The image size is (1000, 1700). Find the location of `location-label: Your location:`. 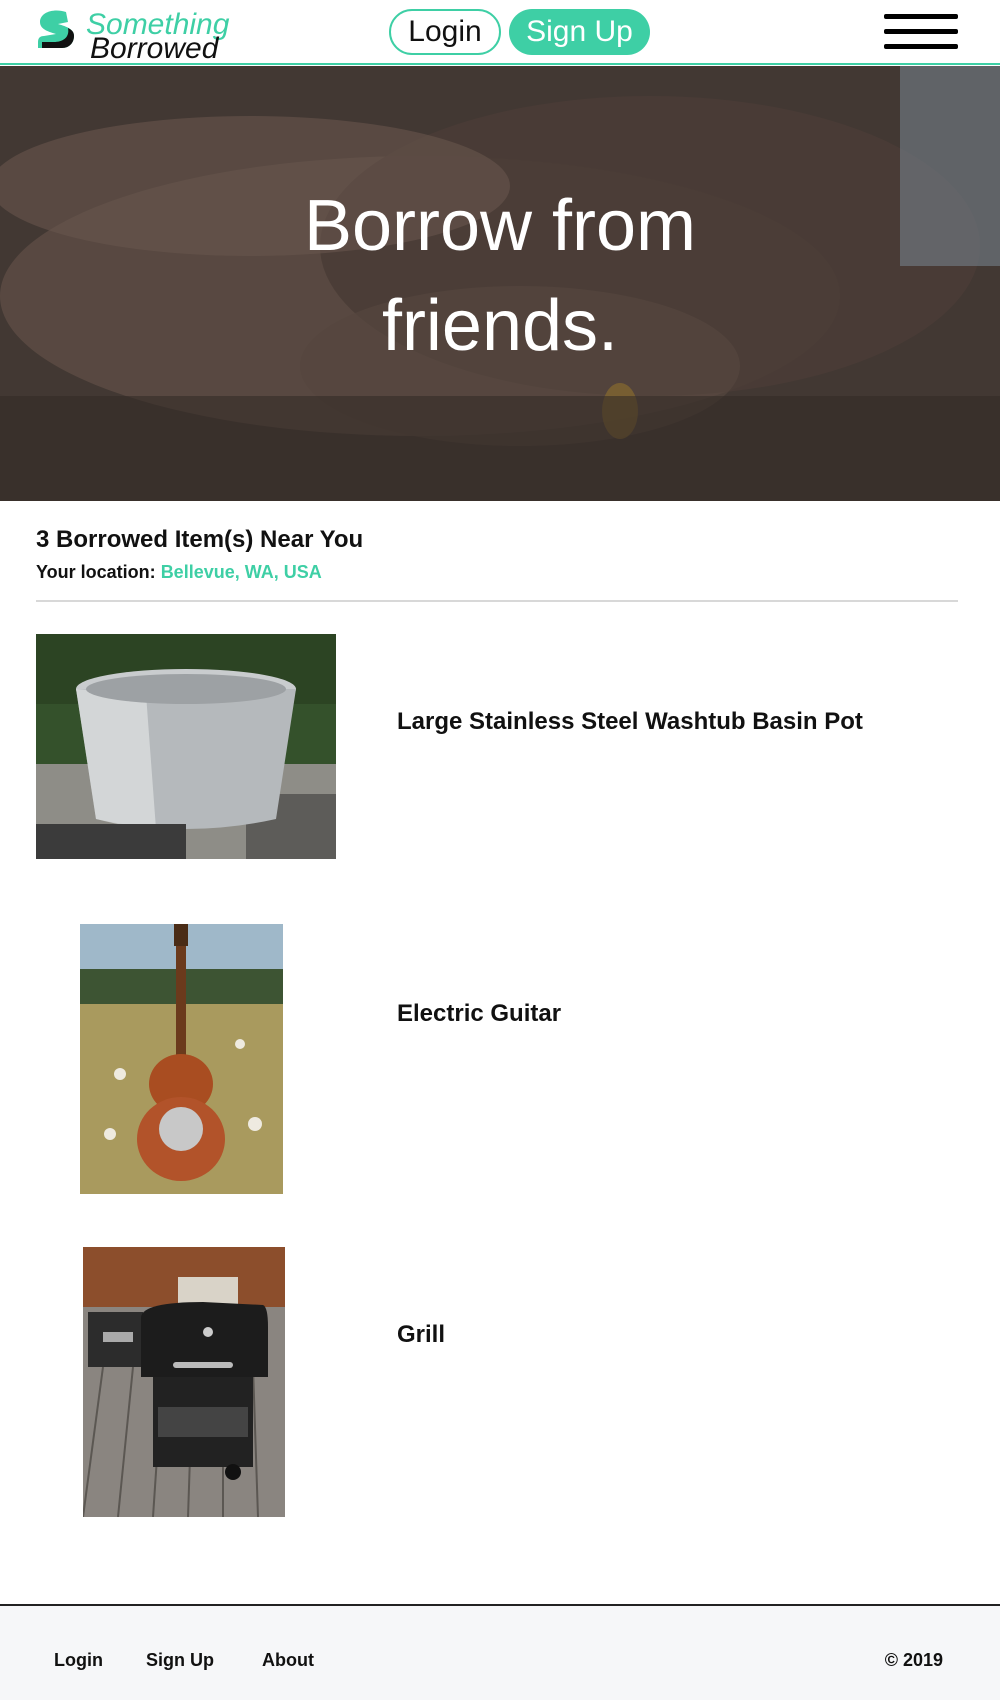

location-label: Your location: is located at coordinates (96, 572).